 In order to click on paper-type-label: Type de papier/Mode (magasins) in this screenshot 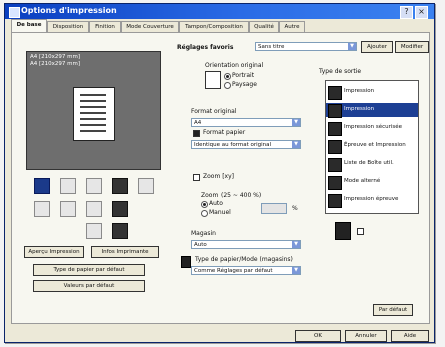, I will do `click(244, 259)`.